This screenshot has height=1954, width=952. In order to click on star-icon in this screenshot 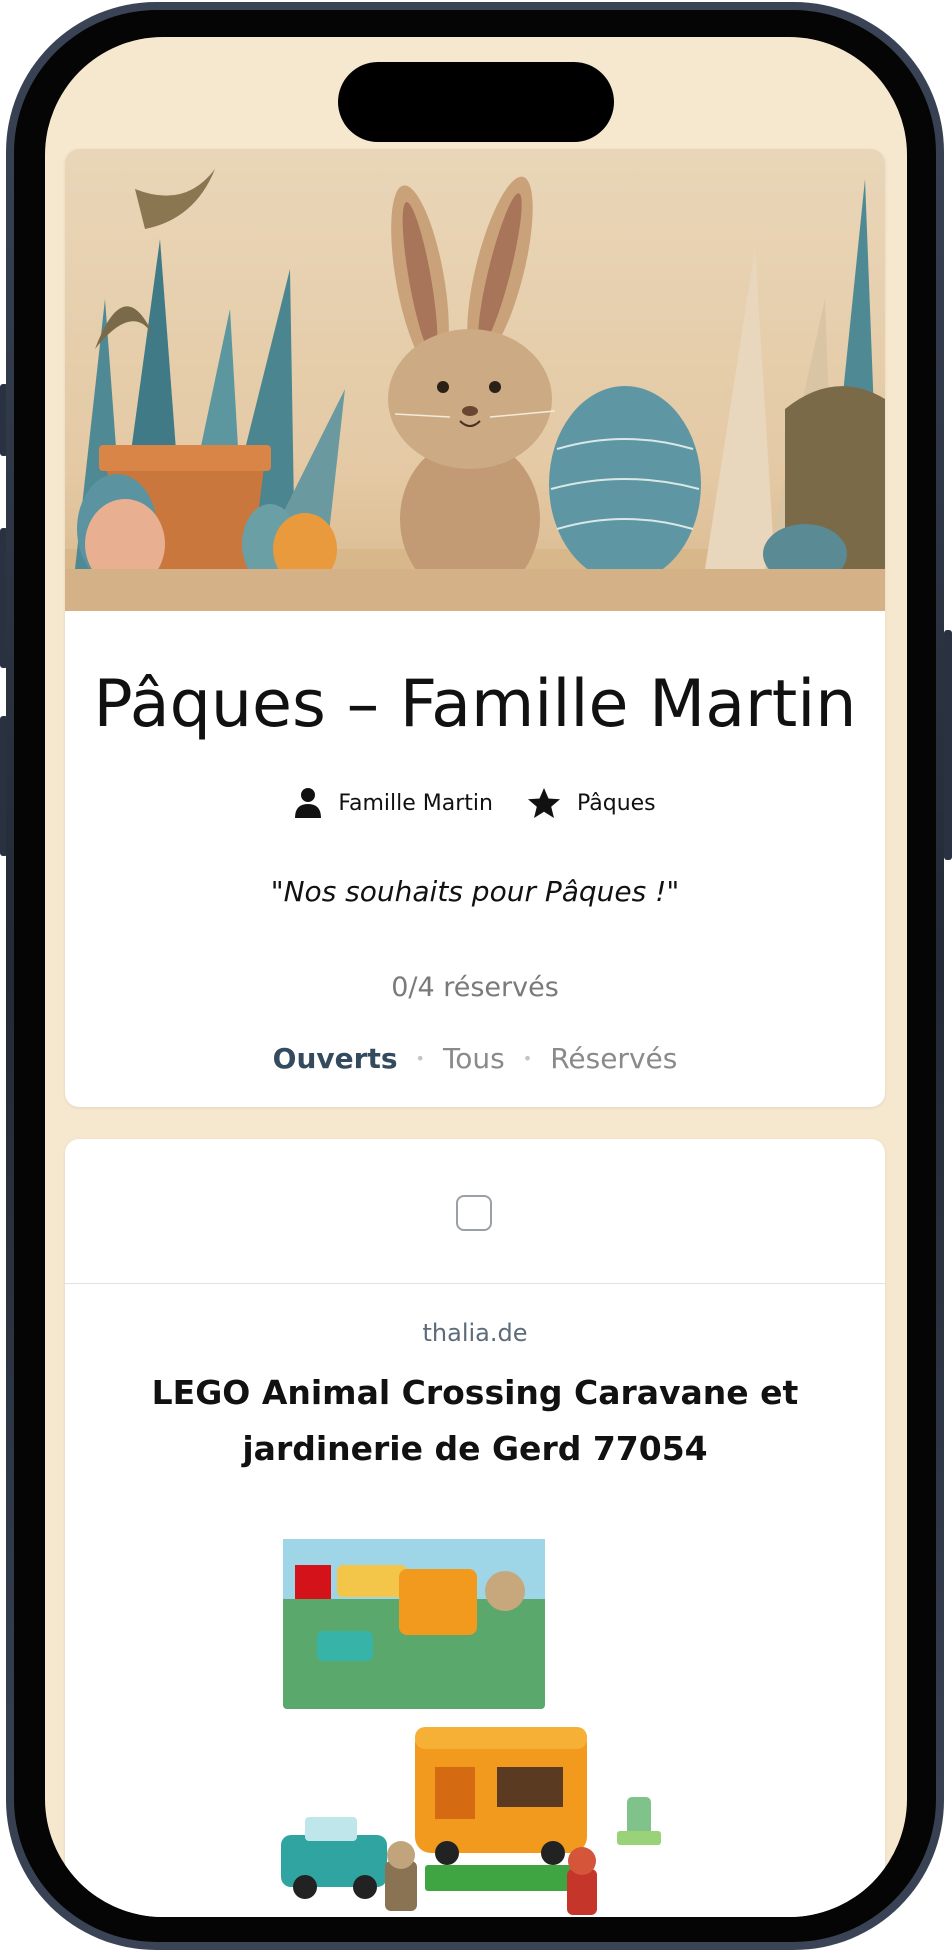, I will do `click(544, 803)`.